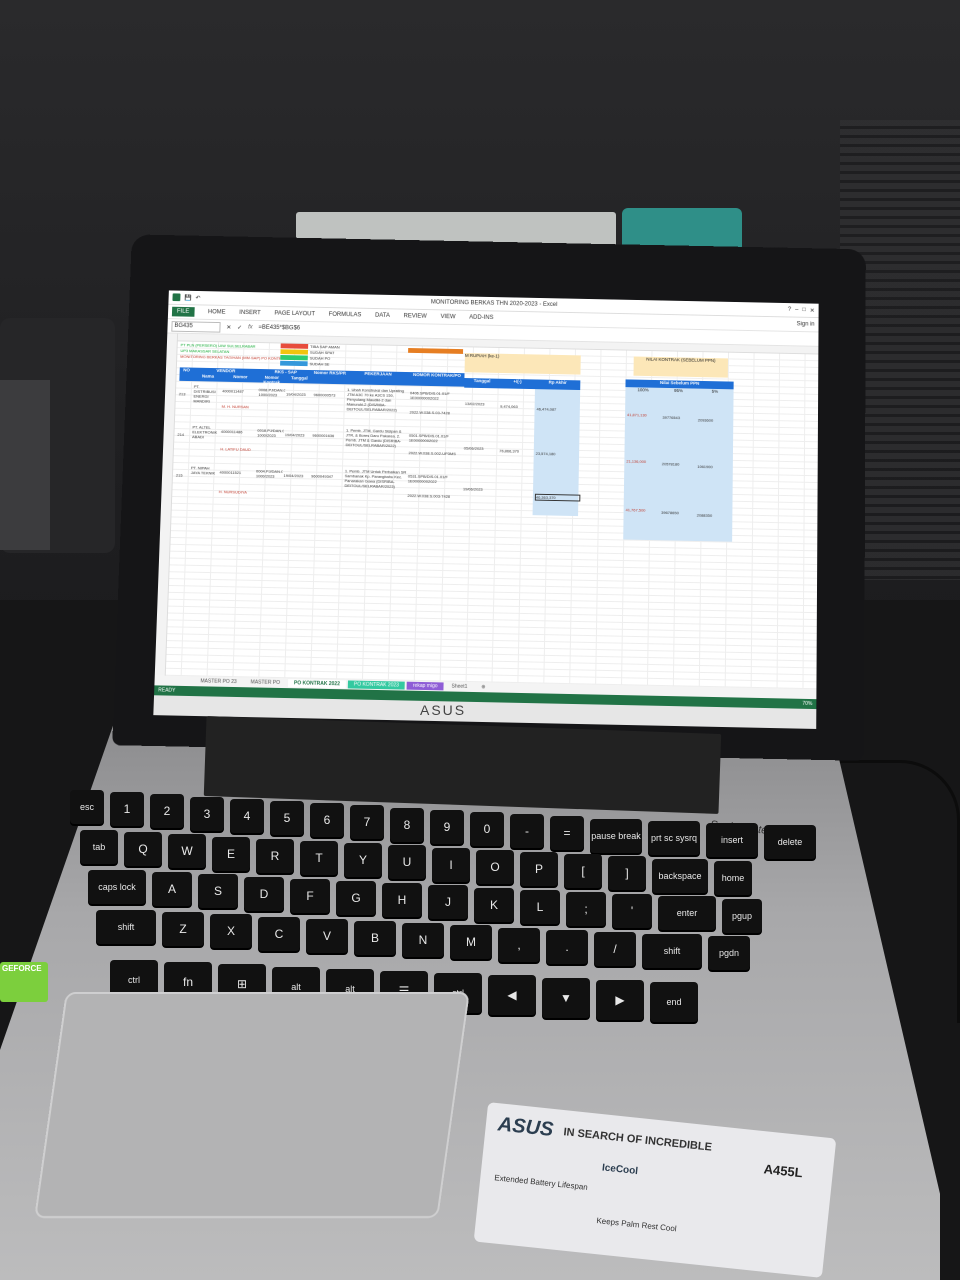 This screenshot has height=1280, width=960. I want to click on ribbon-tab-add-ins: ADD-INS, so click(481, 318).